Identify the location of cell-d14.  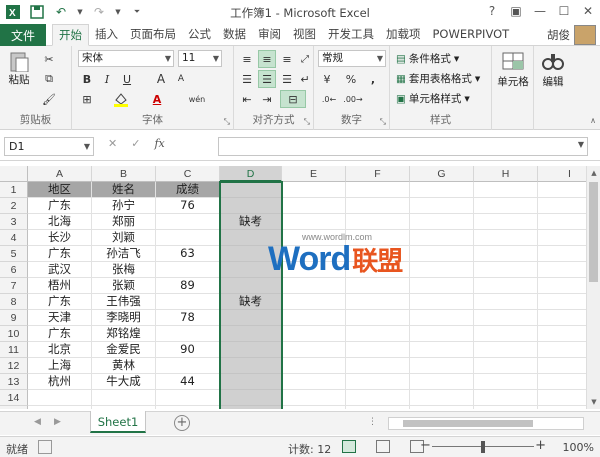
(251, 398).